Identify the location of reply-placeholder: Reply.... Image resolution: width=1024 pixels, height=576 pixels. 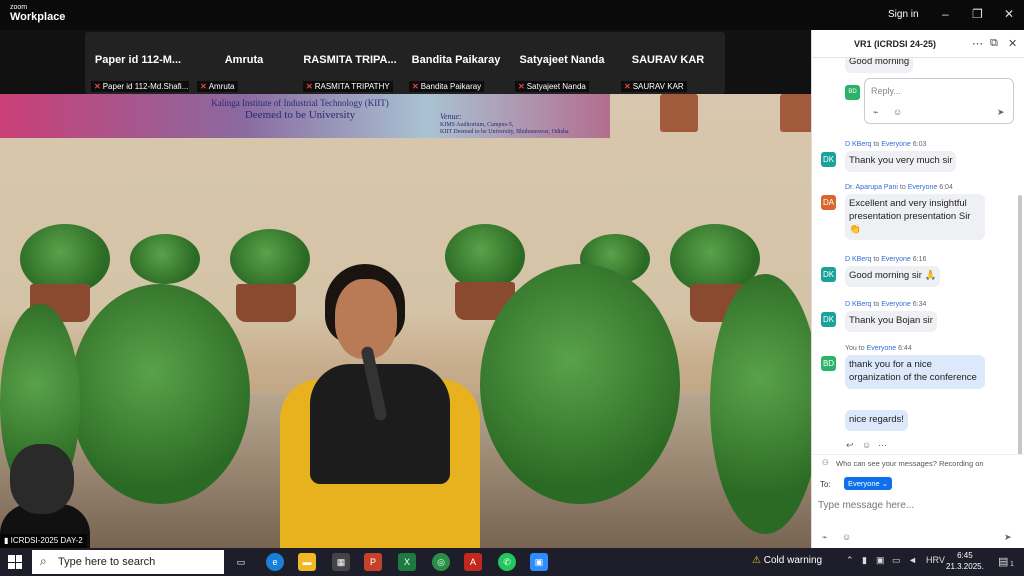
(886, 91).